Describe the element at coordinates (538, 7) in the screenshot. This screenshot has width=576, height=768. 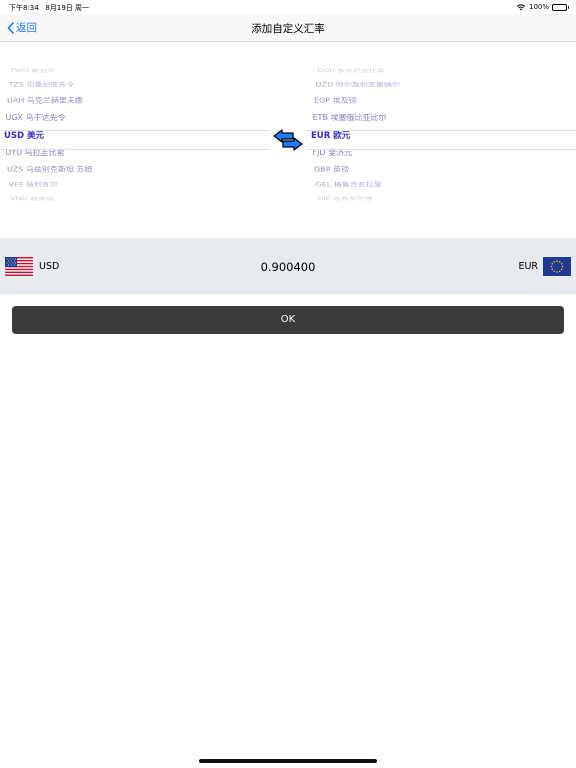
I see `battery-percent: 100%` at that location.